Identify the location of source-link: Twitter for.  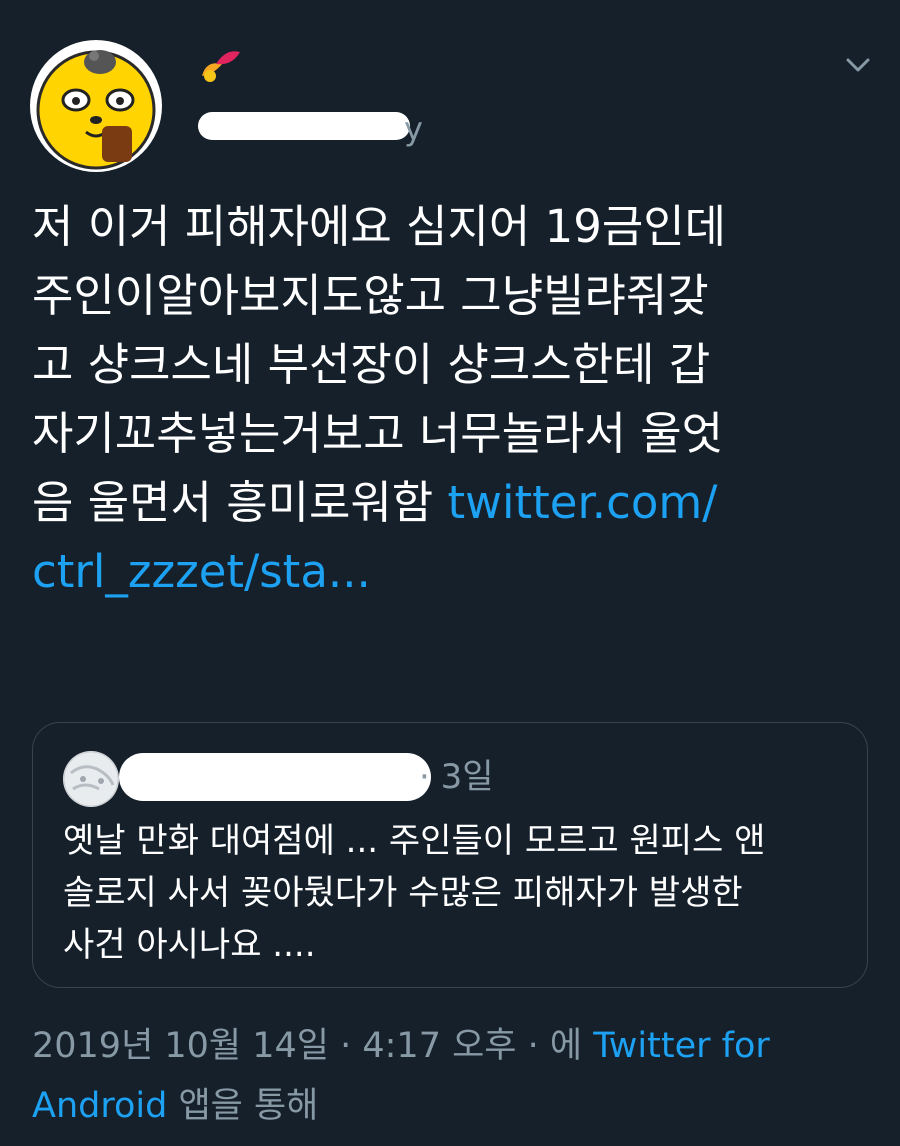
(681, 1046).